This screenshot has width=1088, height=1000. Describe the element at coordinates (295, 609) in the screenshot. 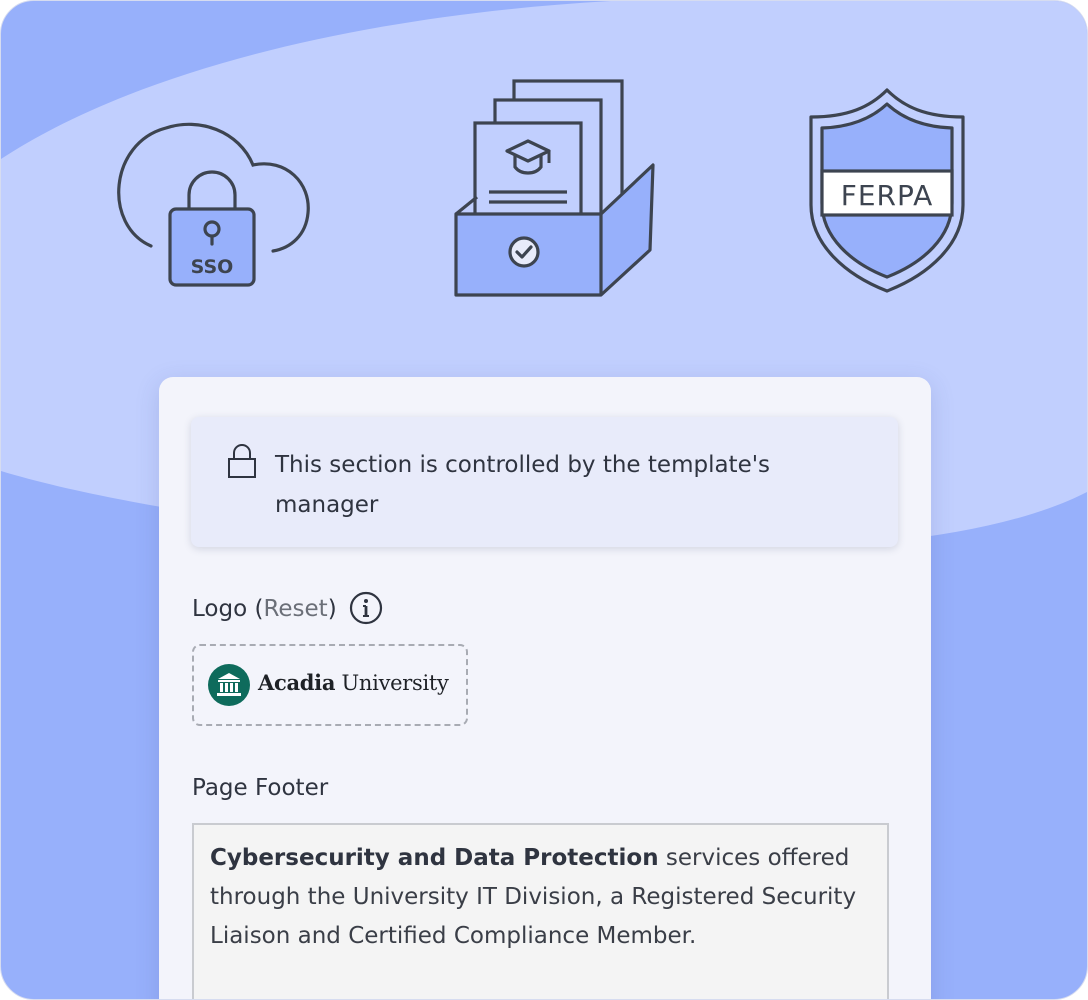

I see `reset-logo-link: Reset` at that location.